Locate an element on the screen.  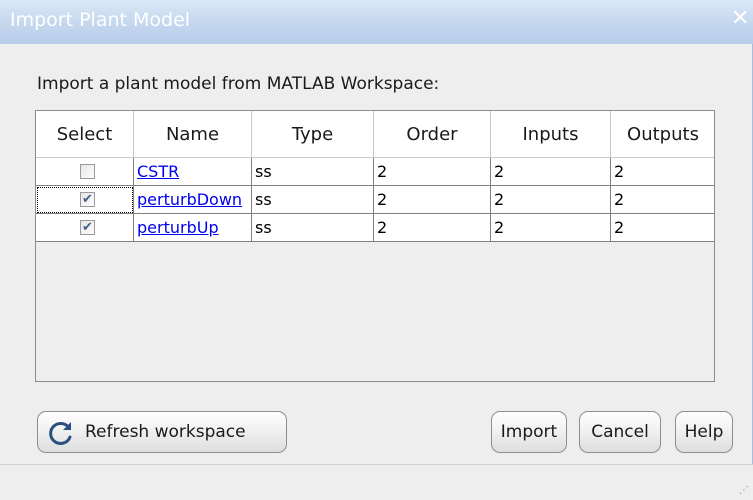
refresh-icon is located at coordinates (60, 433).